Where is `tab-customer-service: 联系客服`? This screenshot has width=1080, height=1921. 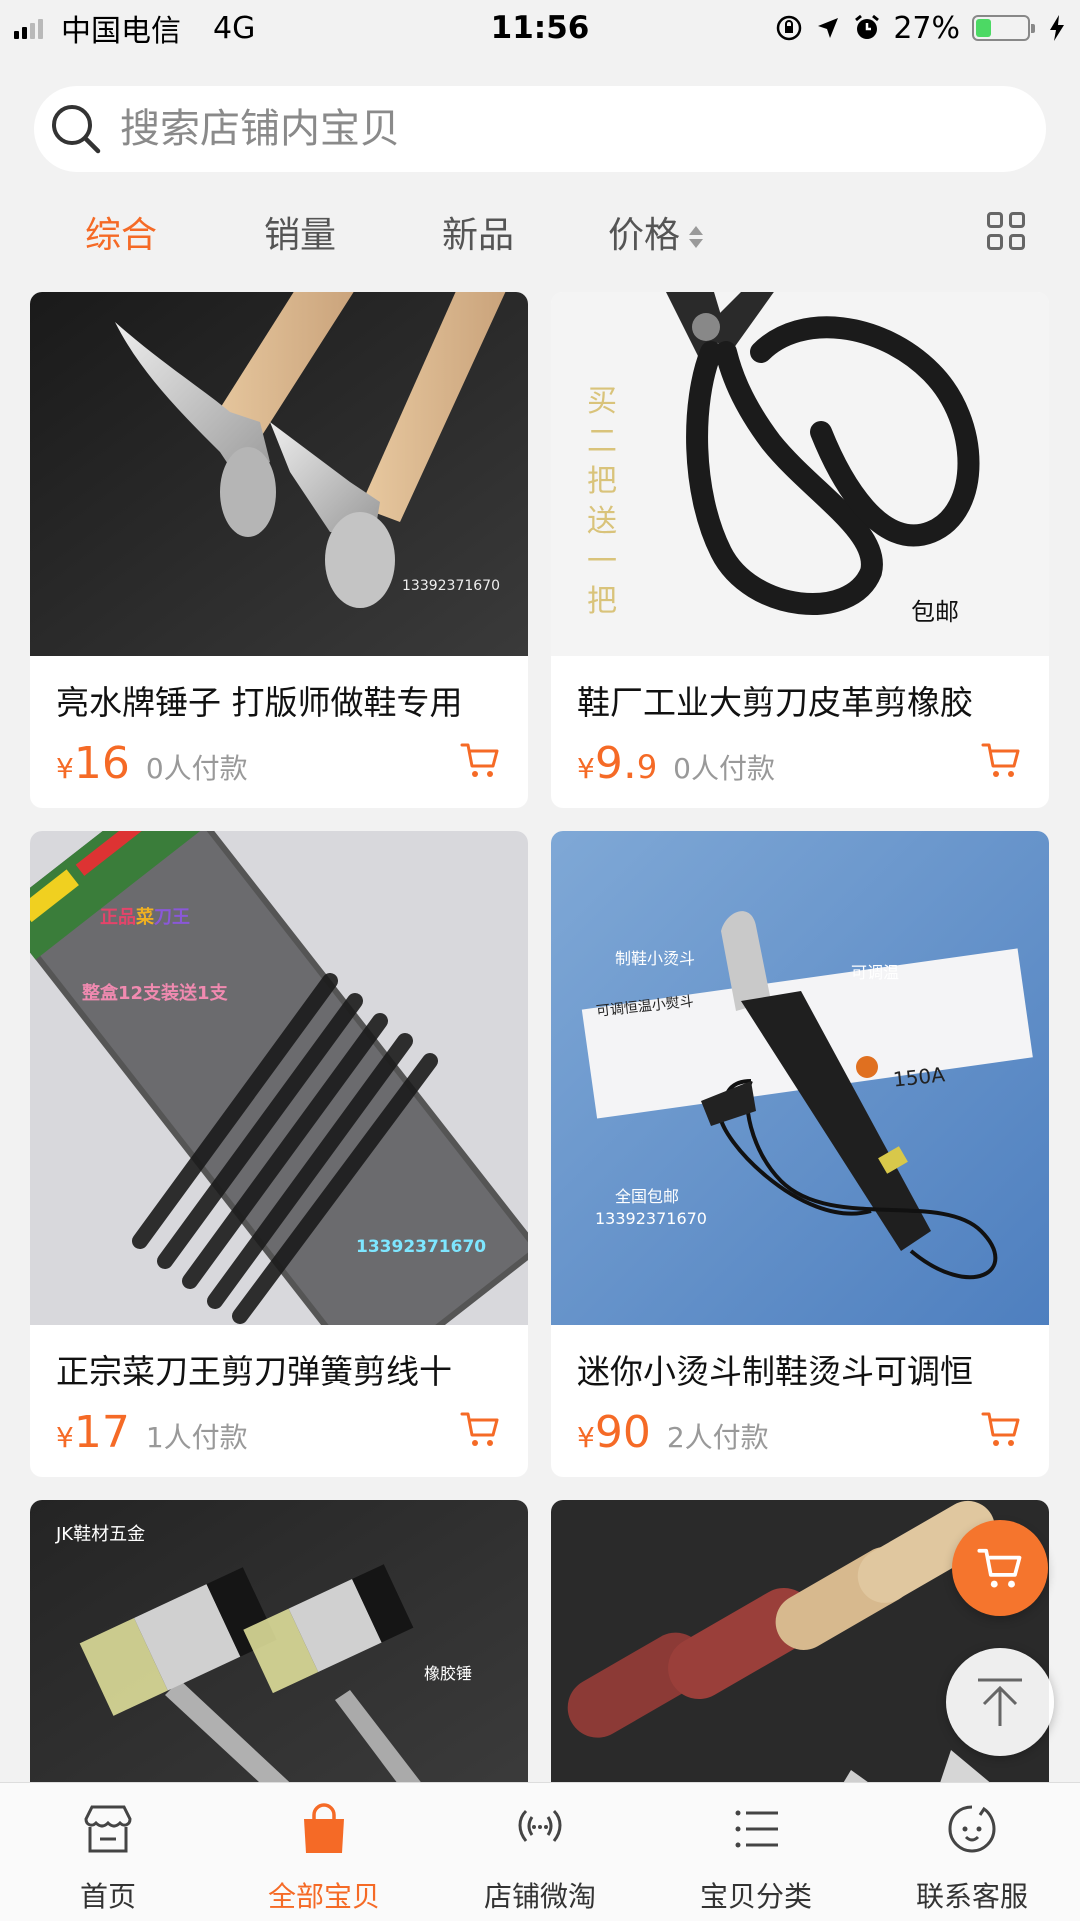
tab-customer-service: 联系客服 is located at coordinates (972, 1852).